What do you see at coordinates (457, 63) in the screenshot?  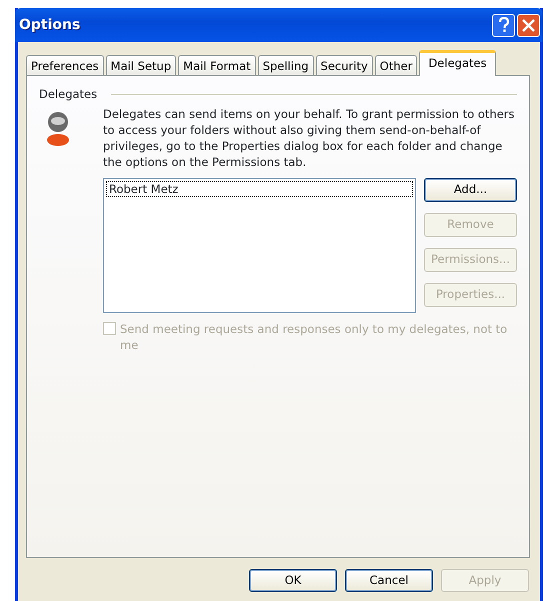 I see `tab: Delegates` at bounding box center [457, 63].